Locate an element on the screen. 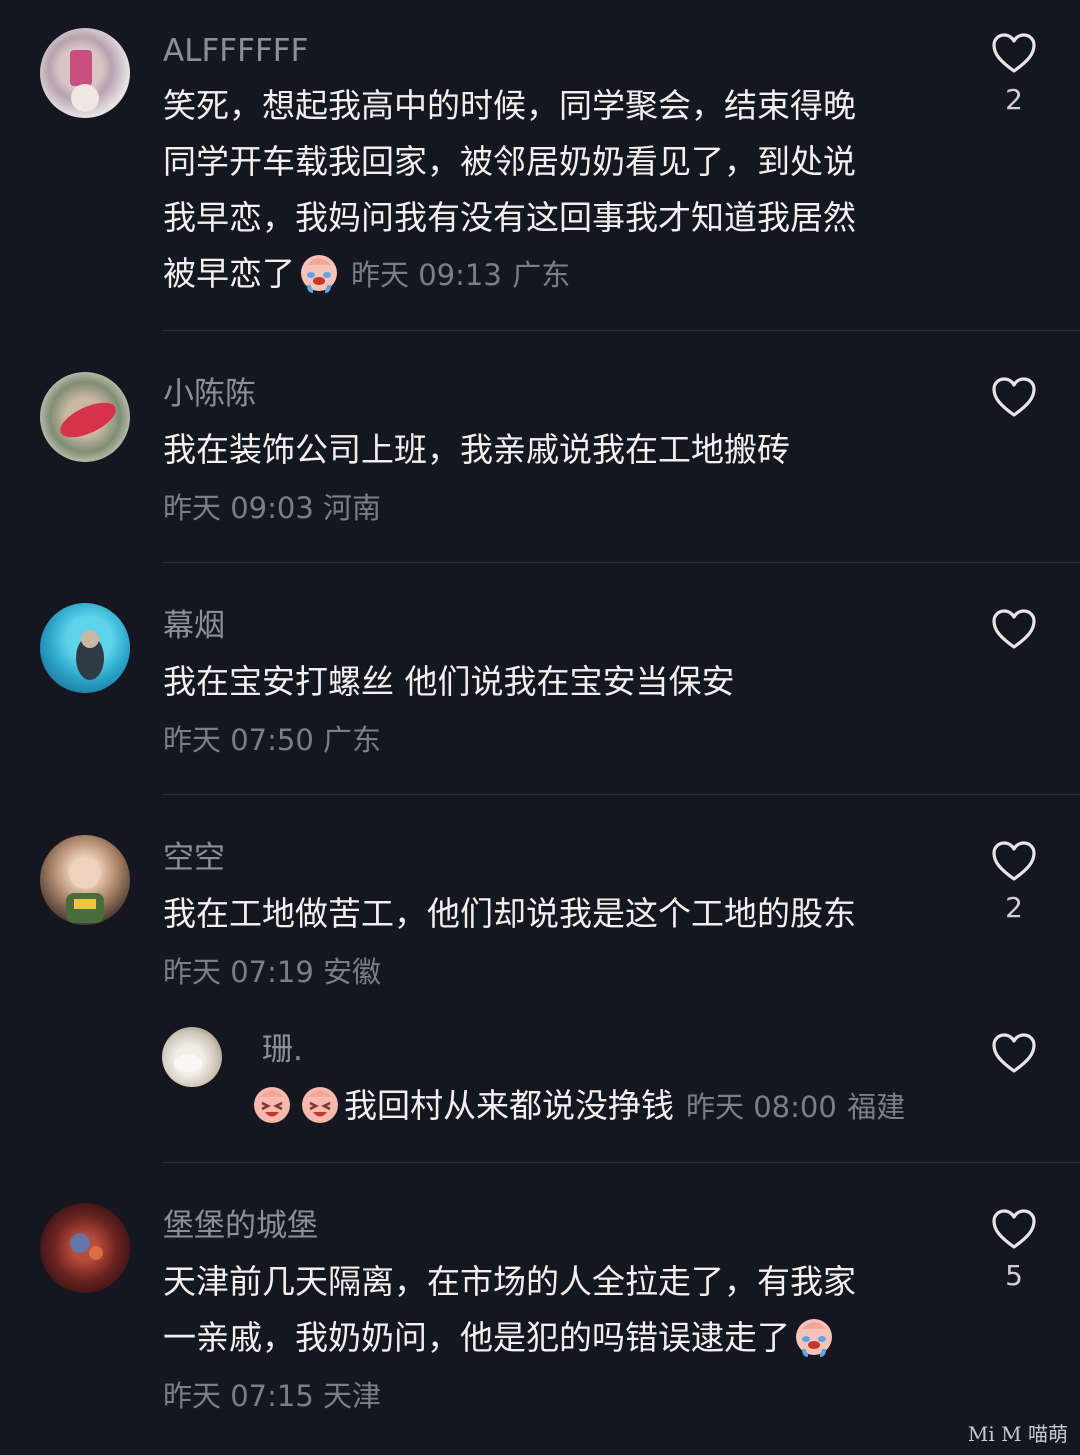 This screenshot has width=1080, height=1455. comment-line: 我在工地做苦工，他们却说我是这个工地的股东 is located at coordinates (509, 913).